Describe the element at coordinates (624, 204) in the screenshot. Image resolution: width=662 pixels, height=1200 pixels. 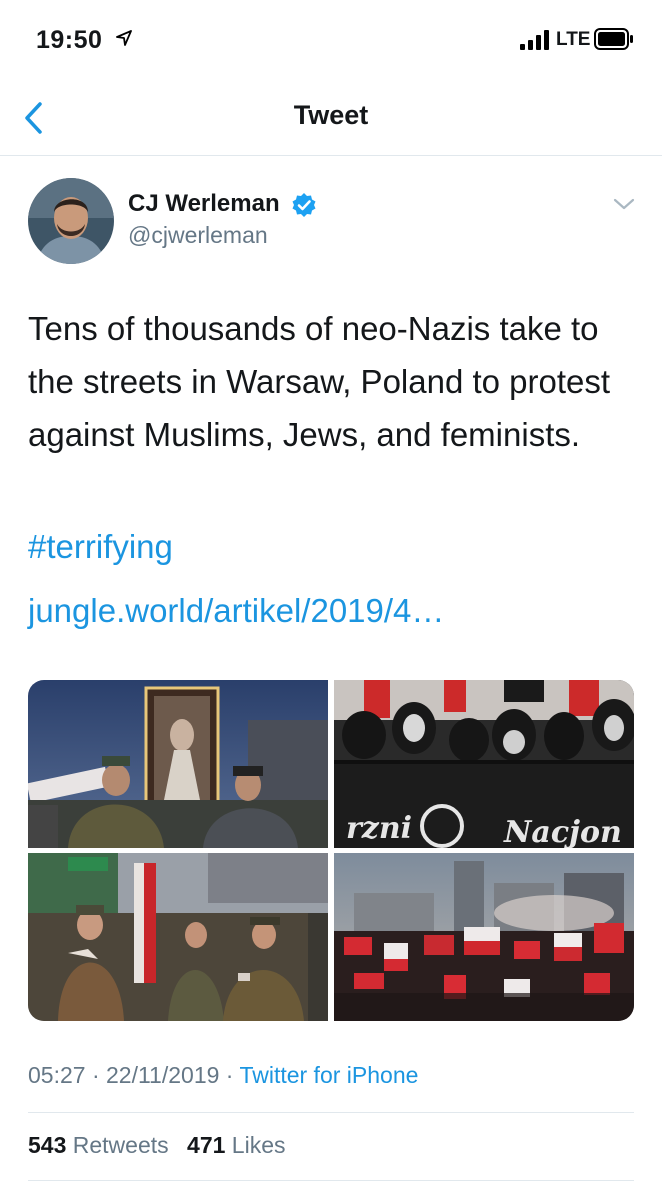
I see `chevron-down-icon` at that location.